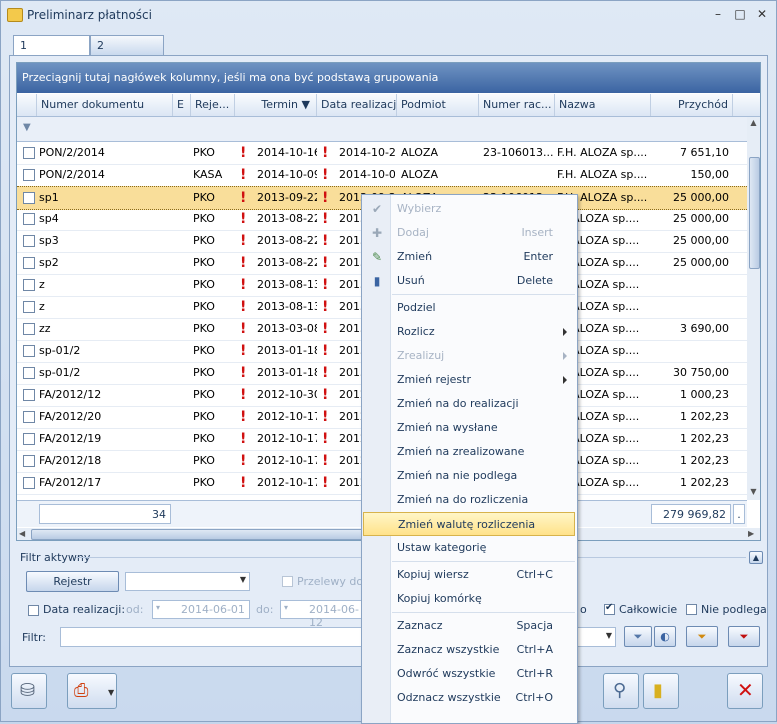 The image size is (777, 724). I want to click on close-icon: ✕, so click(745, 690).